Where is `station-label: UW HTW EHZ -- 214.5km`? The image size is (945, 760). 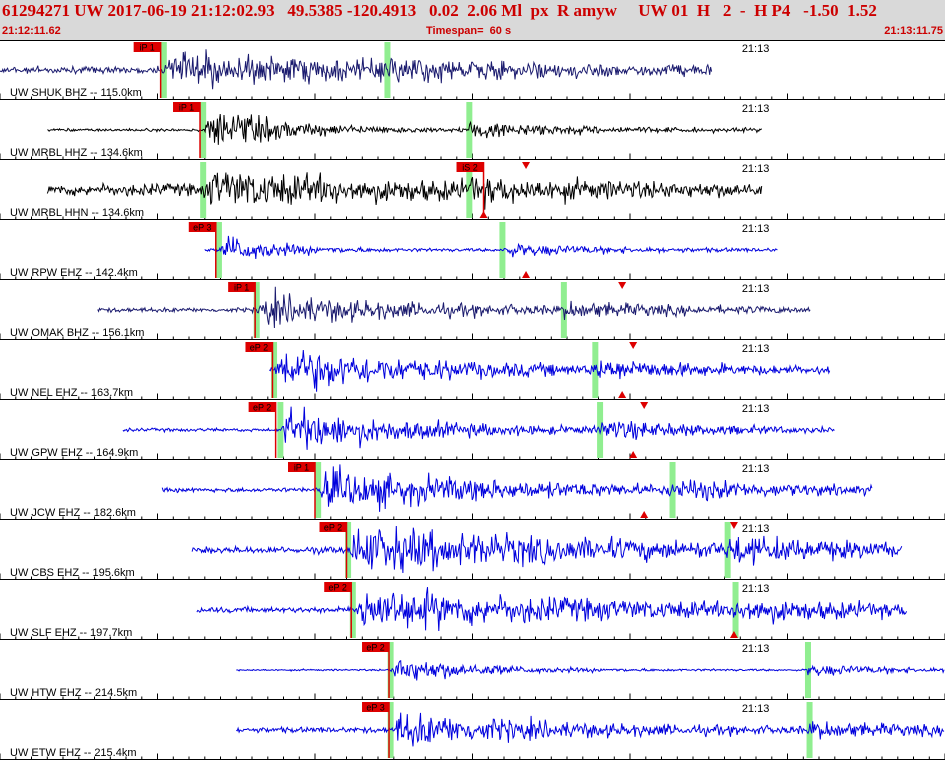
station-label: UW HTW EHZ -- 214.5km is located at coordinates (73, 693).